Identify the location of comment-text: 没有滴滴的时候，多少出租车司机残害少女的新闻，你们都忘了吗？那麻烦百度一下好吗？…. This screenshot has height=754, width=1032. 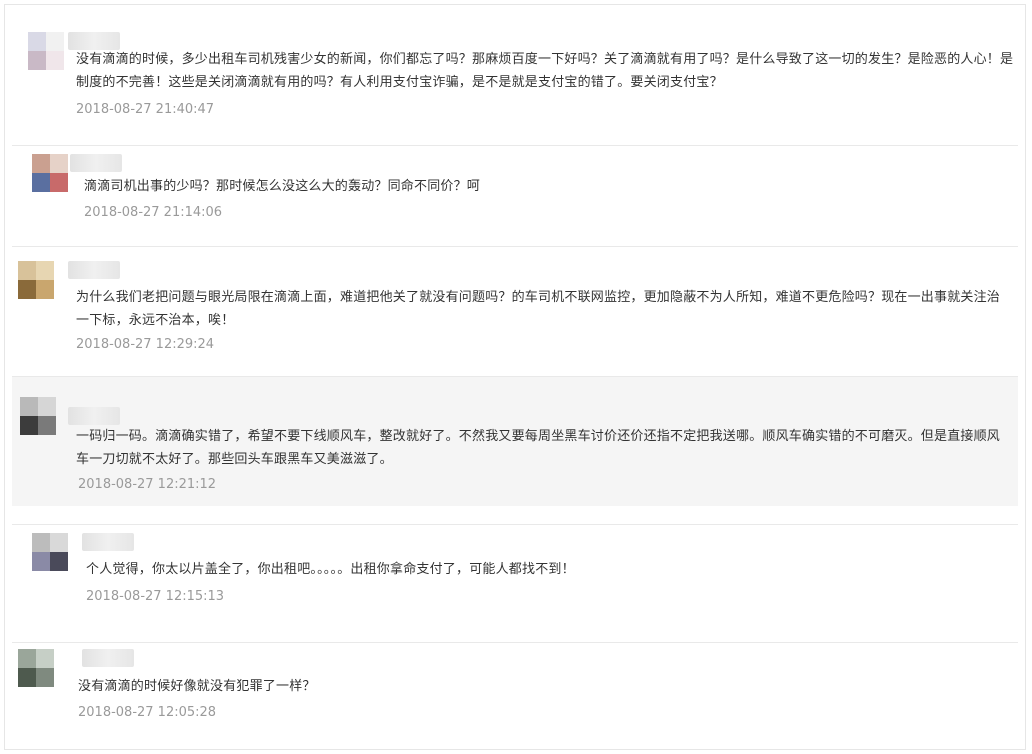
(545, 71).